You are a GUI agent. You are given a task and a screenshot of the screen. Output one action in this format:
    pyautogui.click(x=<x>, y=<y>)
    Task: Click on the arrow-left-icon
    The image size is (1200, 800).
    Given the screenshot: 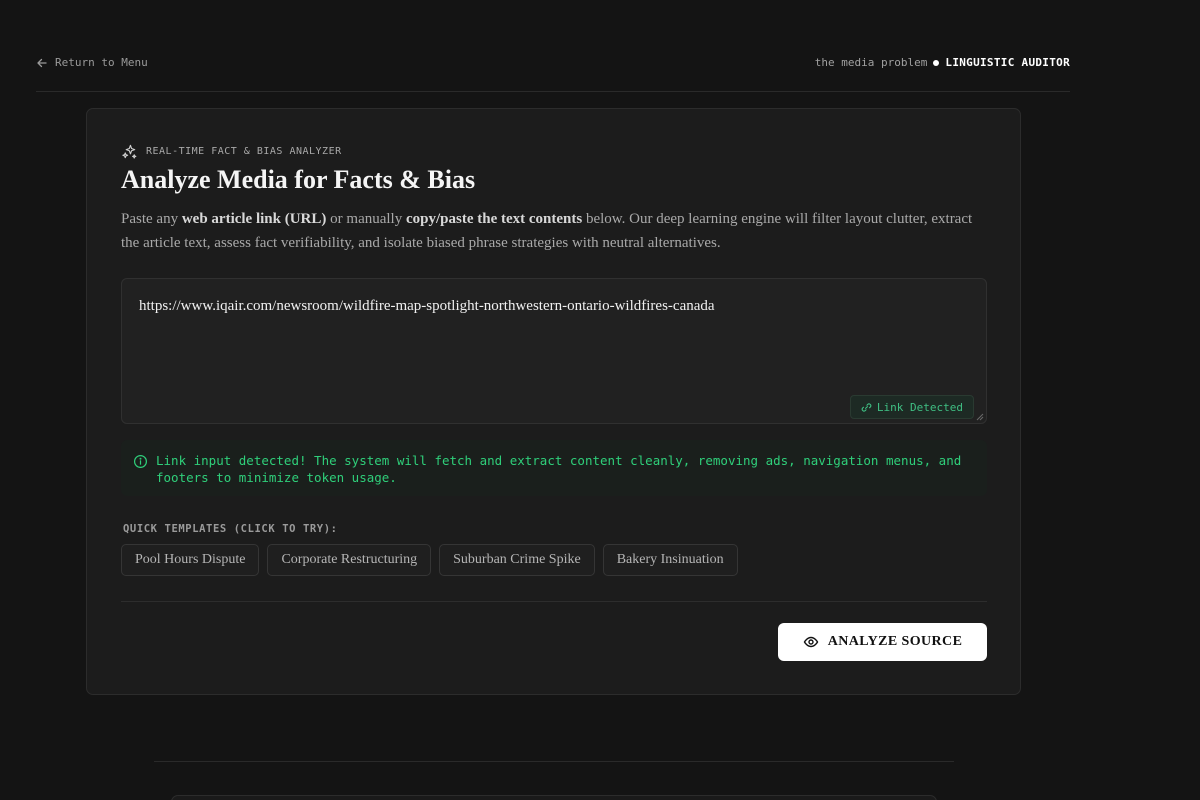 What is the action you would take?
    pyautogui.click(x=42, y=62)
    